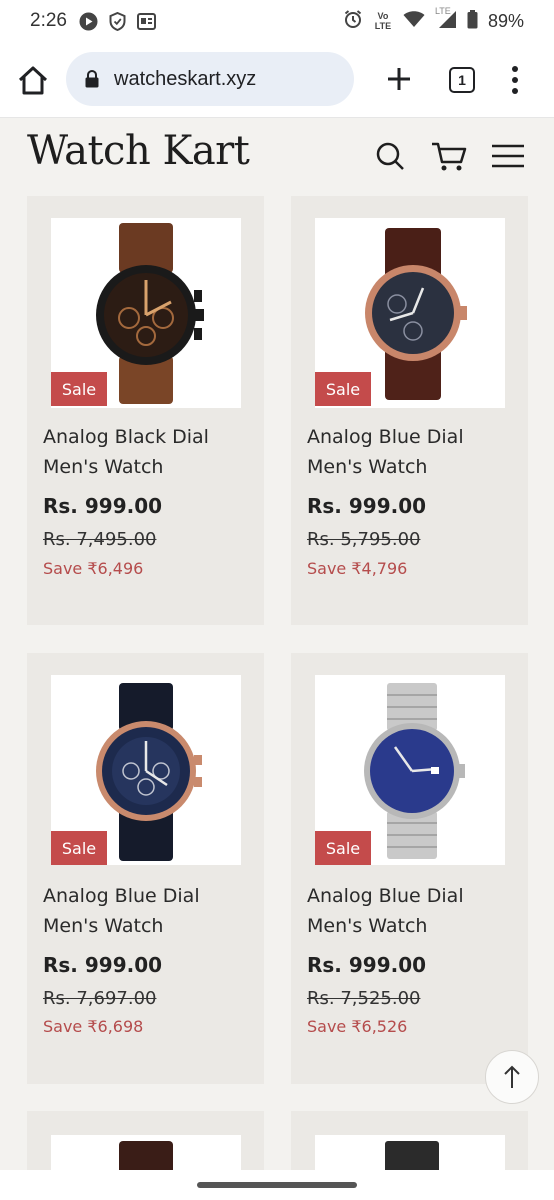 The height and width of the screenshot is (1200, 554). Describe the element at coordinates (148, 452) in the screenshot. I see `product-title: Analog Black Dial Men's Watch` at that location.